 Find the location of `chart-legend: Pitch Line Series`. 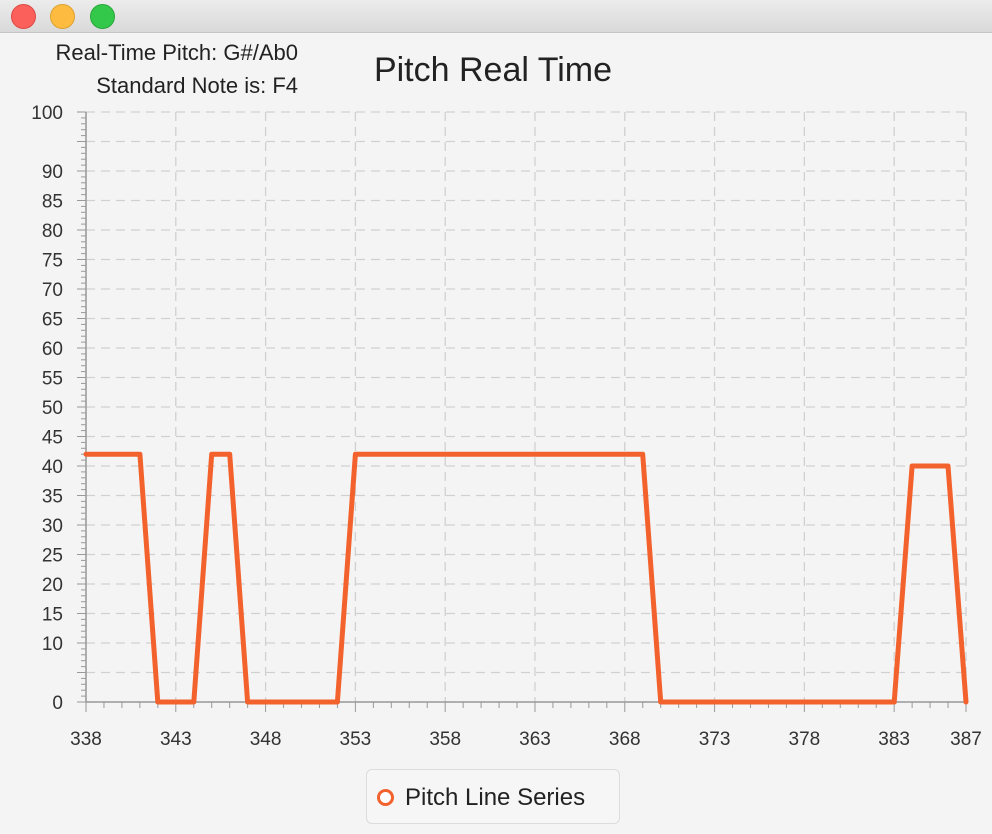

chart-legend: Pitch Line Series is located at coordinates (493, 796).